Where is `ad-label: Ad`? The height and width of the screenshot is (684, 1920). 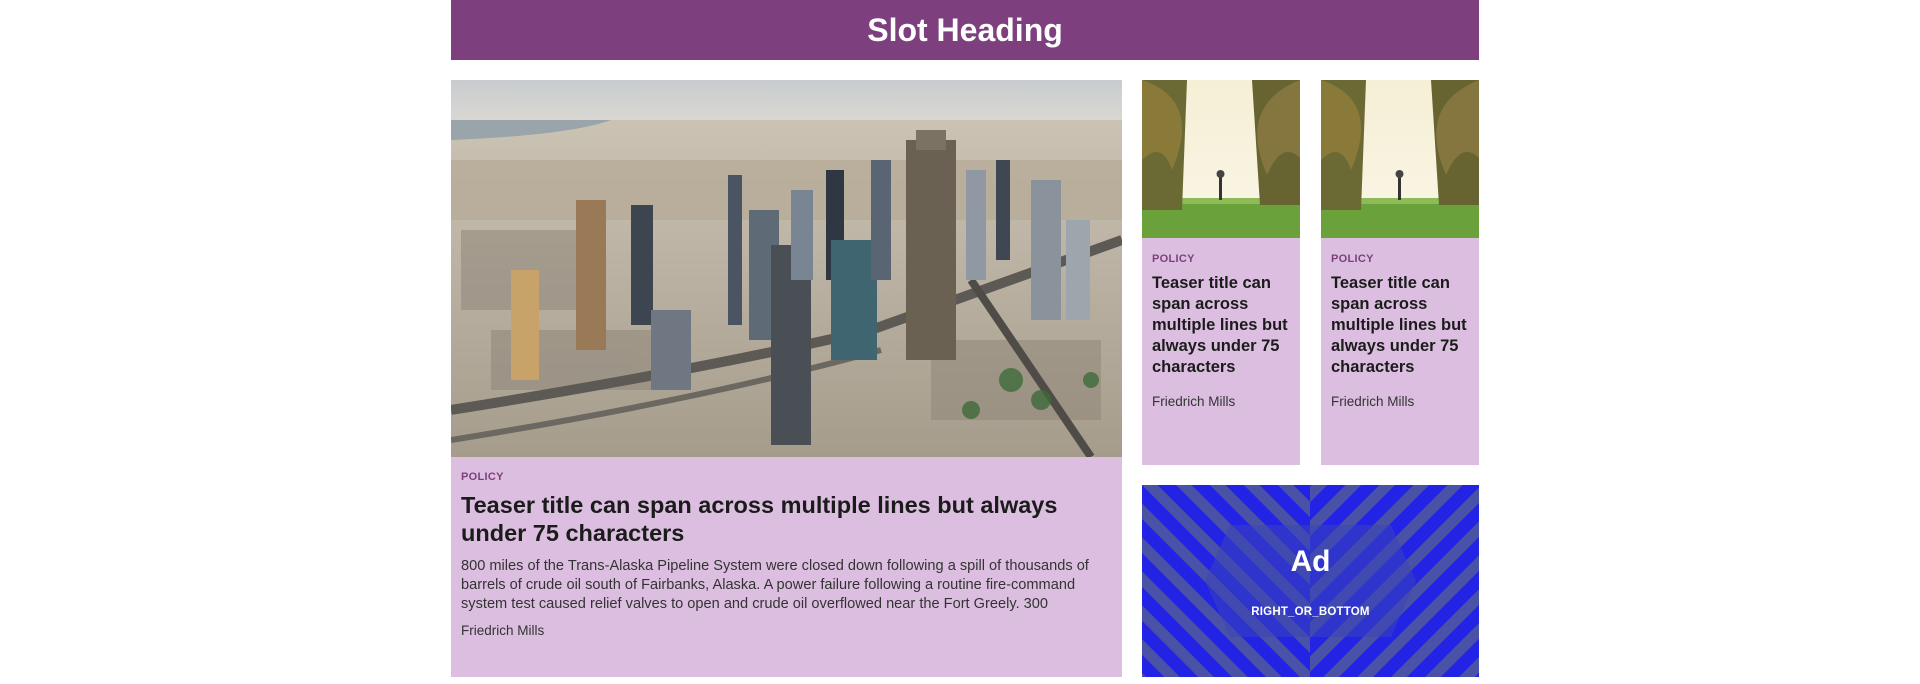 ad-label: Ad is located at coordinates (1310, 561).